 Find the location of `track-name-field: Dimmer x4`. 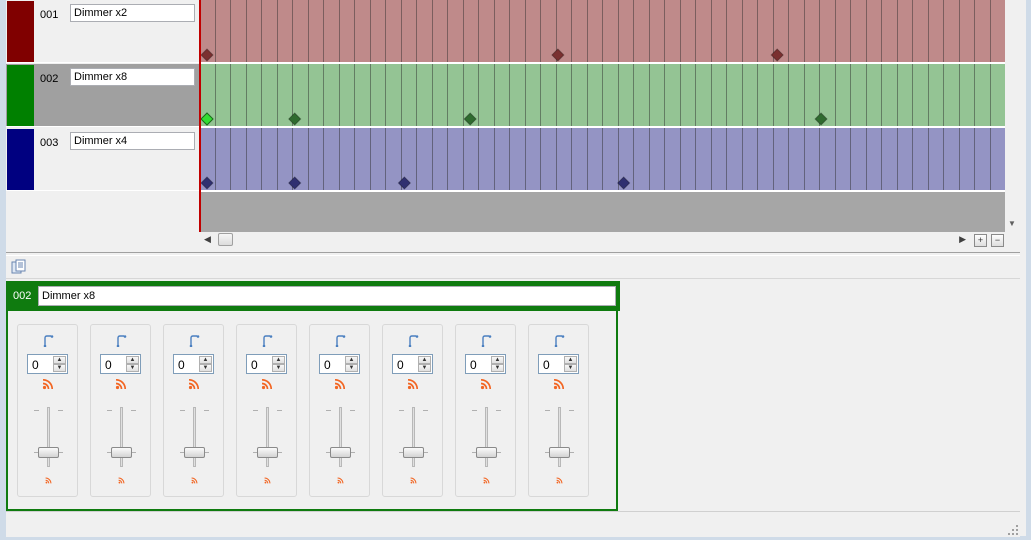

track-name-field: Dimmer x4 is located at coordinates (132, 141).